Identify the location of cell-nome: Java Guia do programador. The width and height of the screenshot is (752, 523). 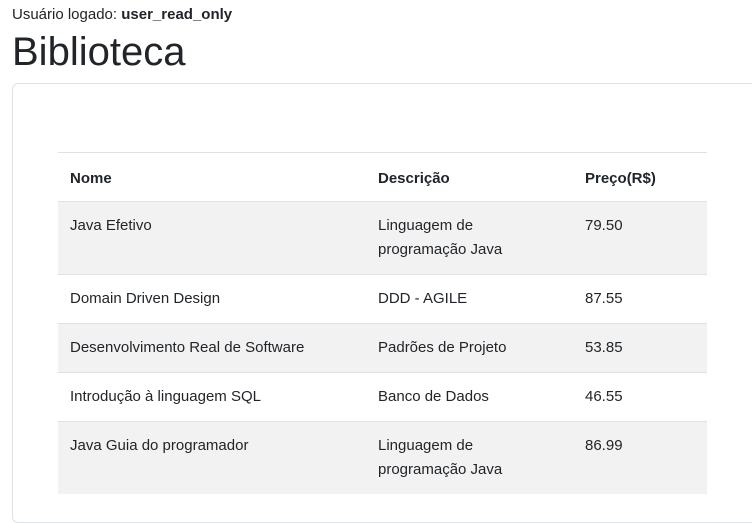
(159, 445).